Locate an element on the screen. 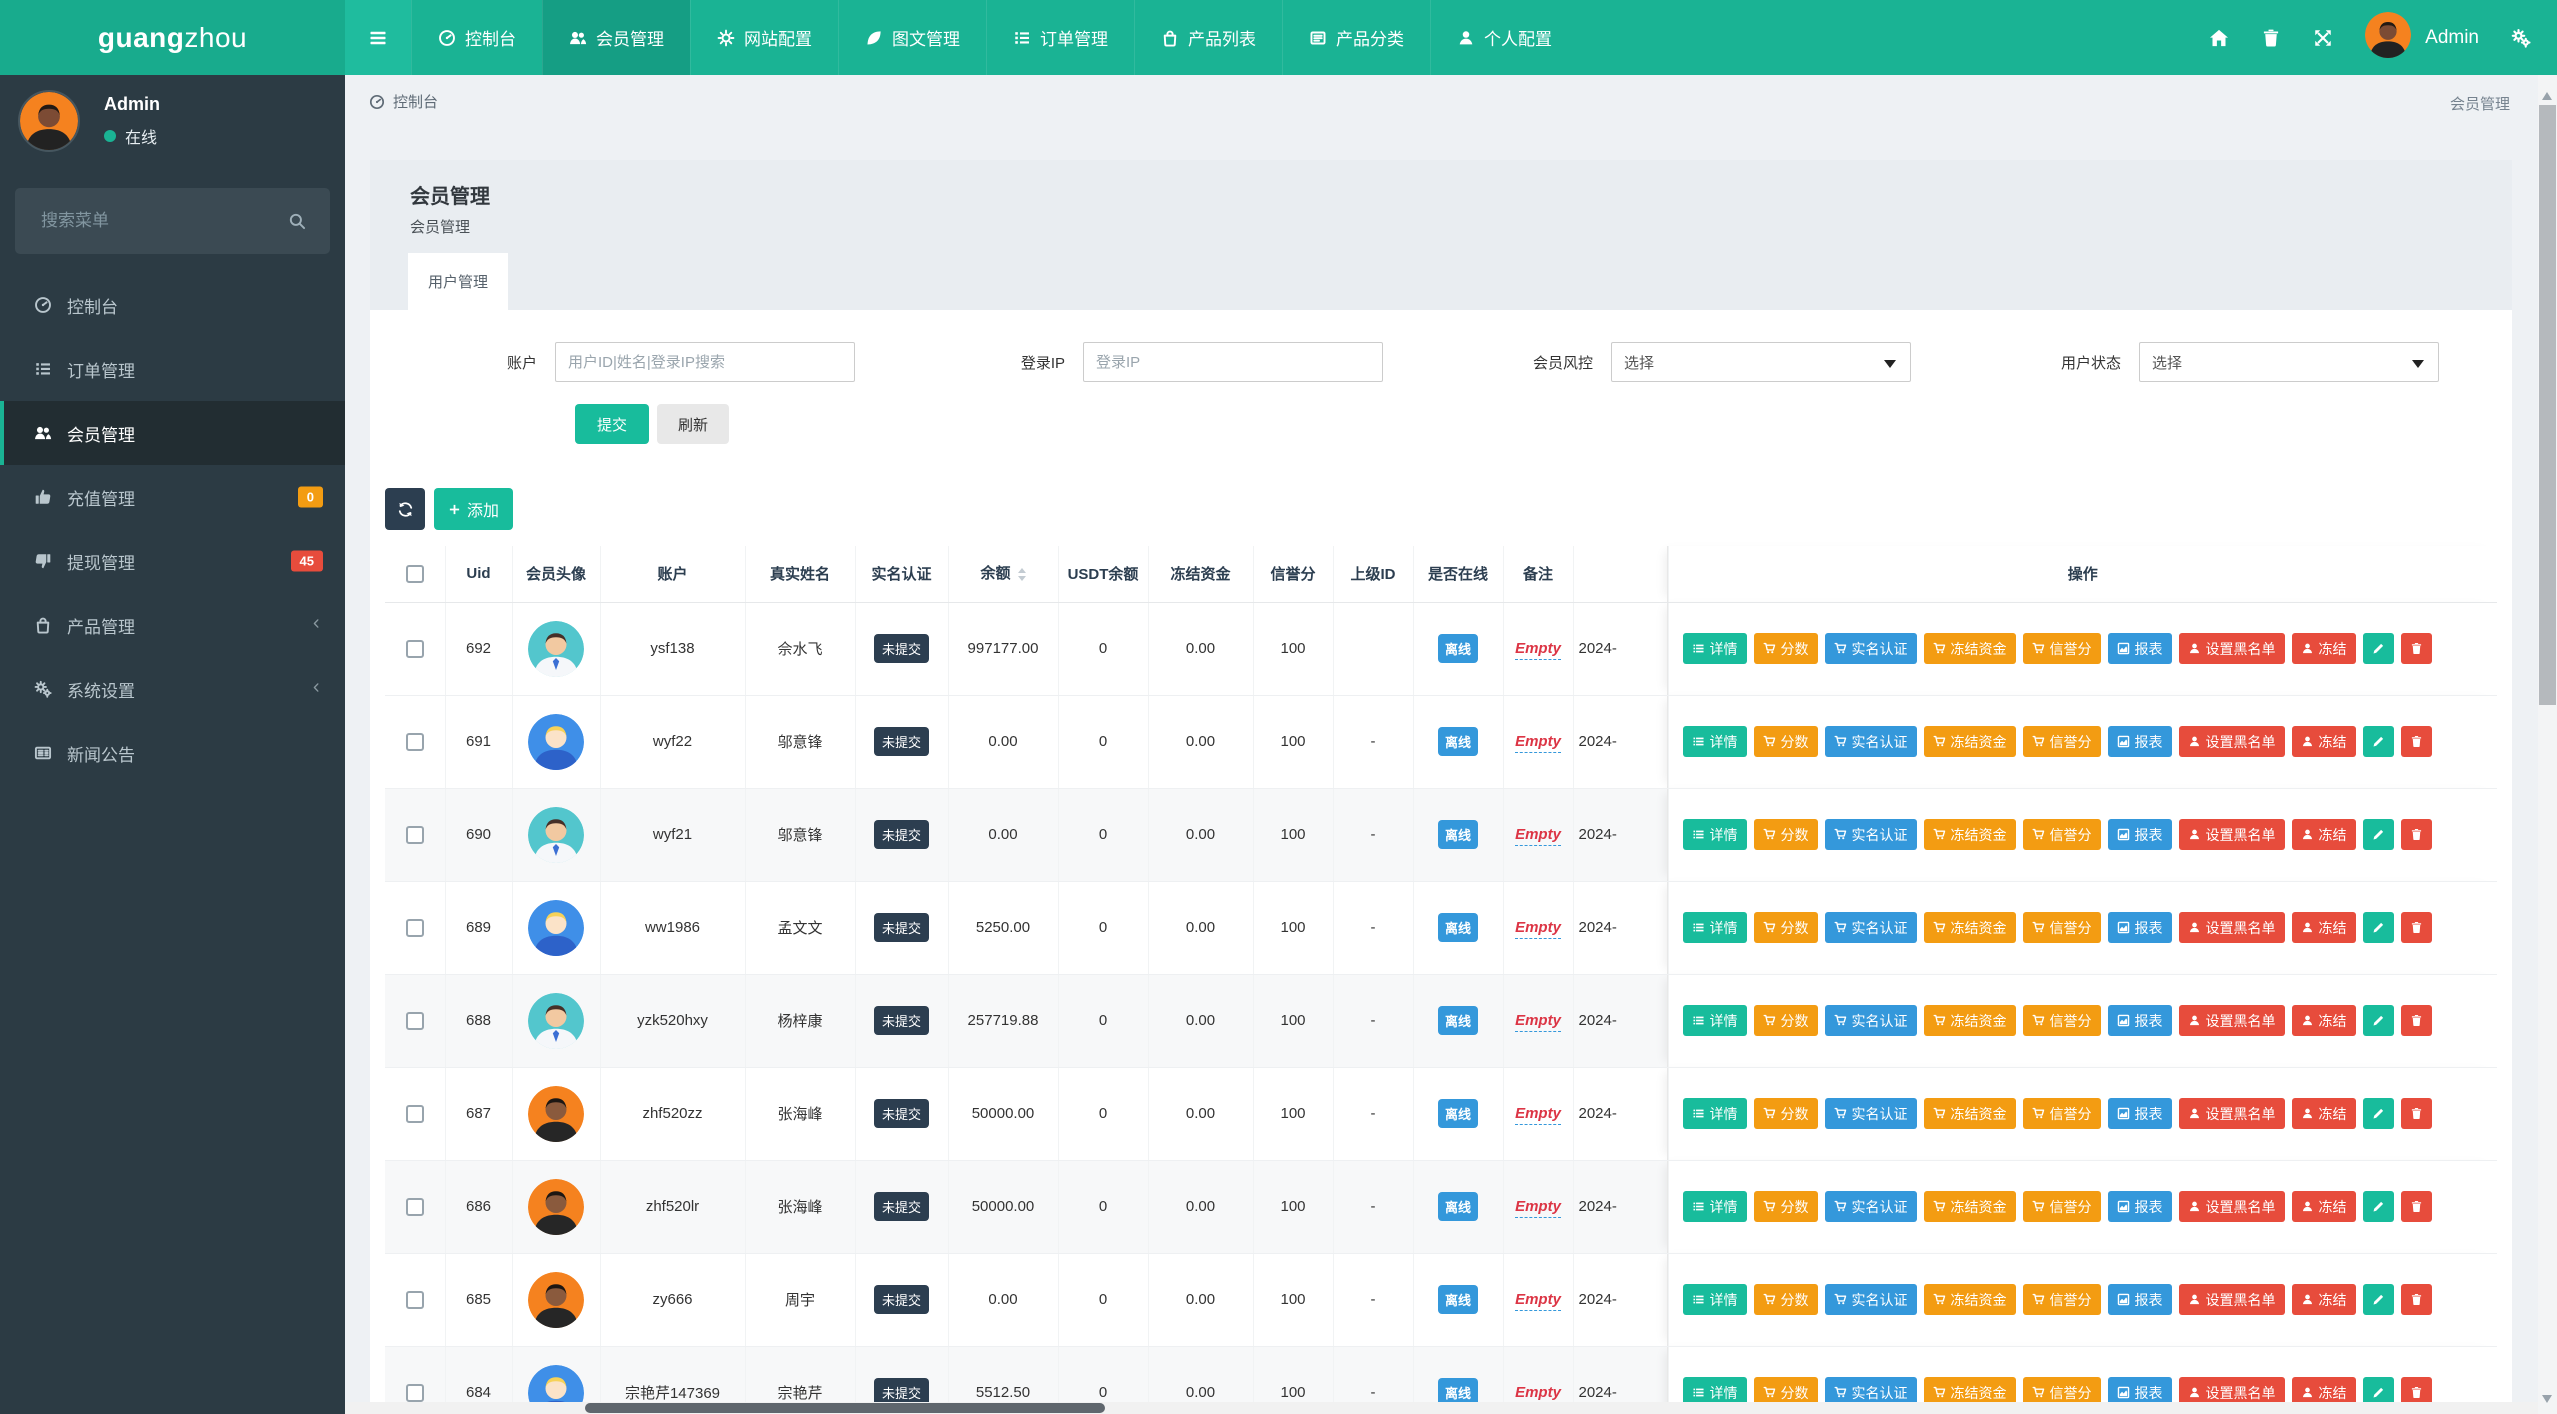 This screenshot has width=2557, height=1414. user-status-select: 选择 is located at coordinates (2289, 362).